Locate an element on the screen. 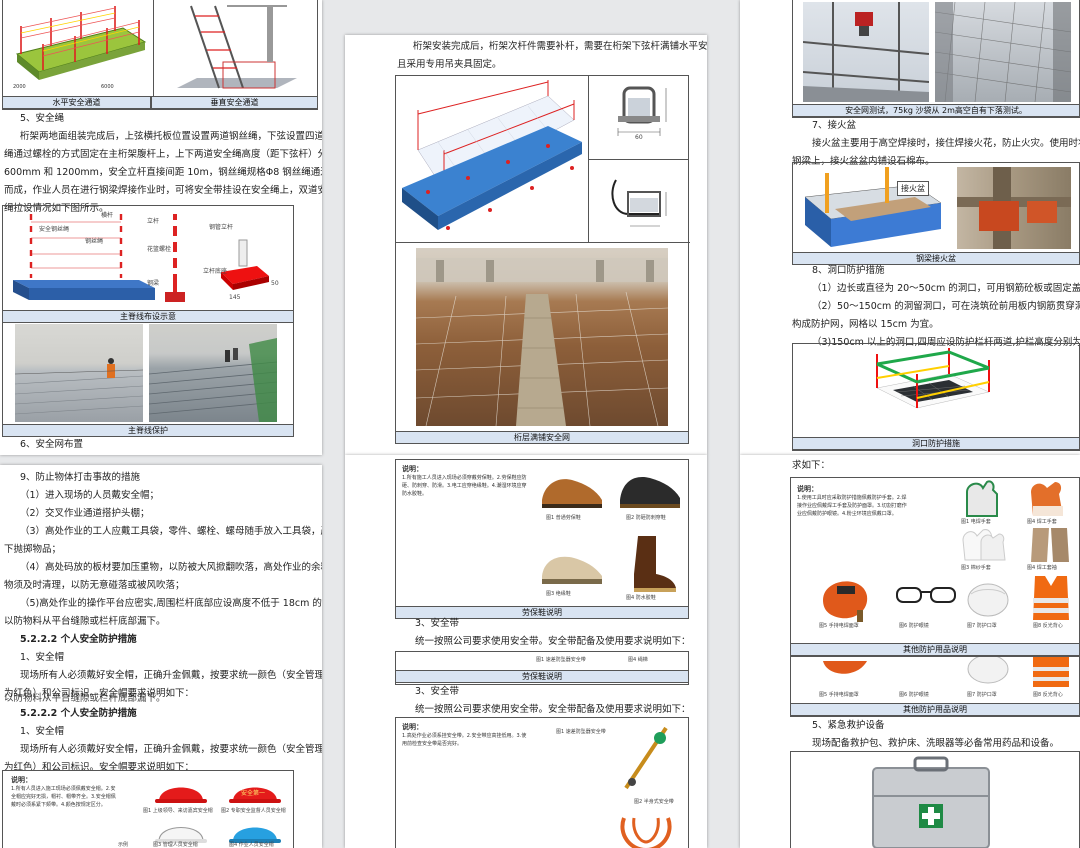 The width and height of the screenshot is (1080, 848). diagram-label: 钢丝绳 is located at coordinates (94, 241).